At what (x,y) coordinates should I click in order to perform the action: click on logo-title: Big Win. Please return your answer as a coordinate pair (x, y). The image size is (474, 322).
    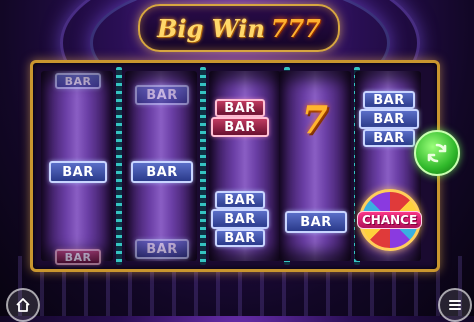
    Looking at the image, I should click on (211, 28).